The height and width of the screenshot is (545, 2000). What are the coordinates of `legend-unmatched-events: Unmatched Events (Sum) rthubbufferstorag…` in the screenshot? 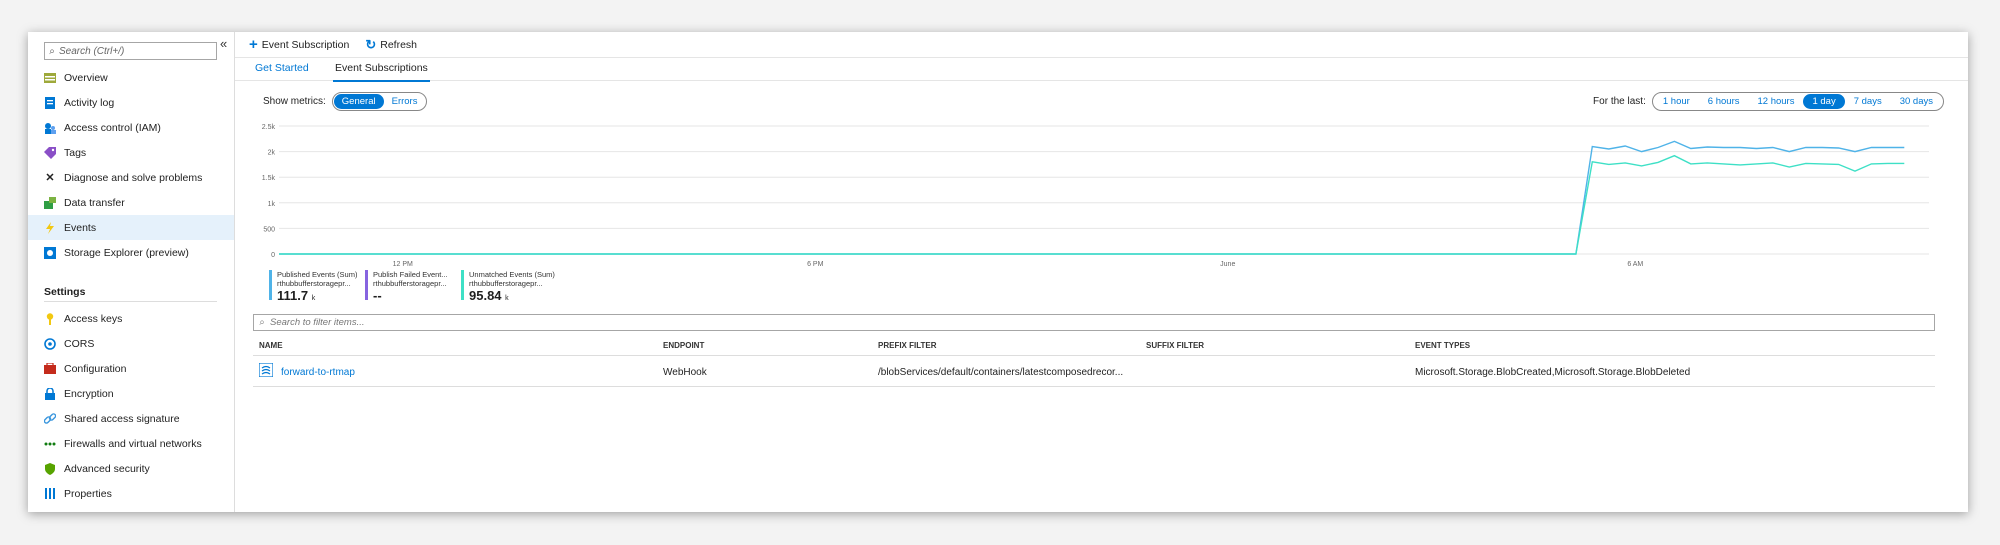 It's located at (508, 286).